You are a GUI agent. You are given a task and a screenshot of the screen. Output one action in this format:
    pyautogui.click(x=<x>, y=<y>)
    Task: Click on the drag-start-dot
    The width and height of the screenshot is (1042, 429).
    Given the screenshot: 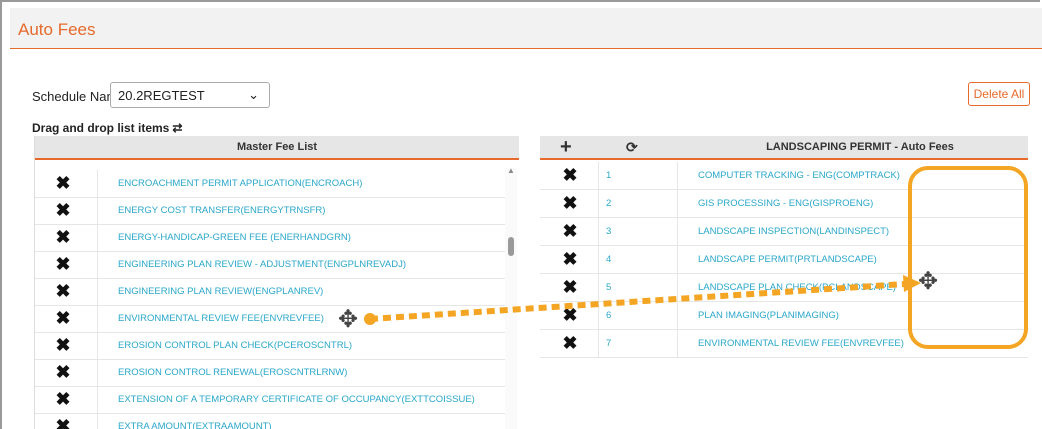 What is the action you would take?
    pyautogui.click(x=370, y=319)
    